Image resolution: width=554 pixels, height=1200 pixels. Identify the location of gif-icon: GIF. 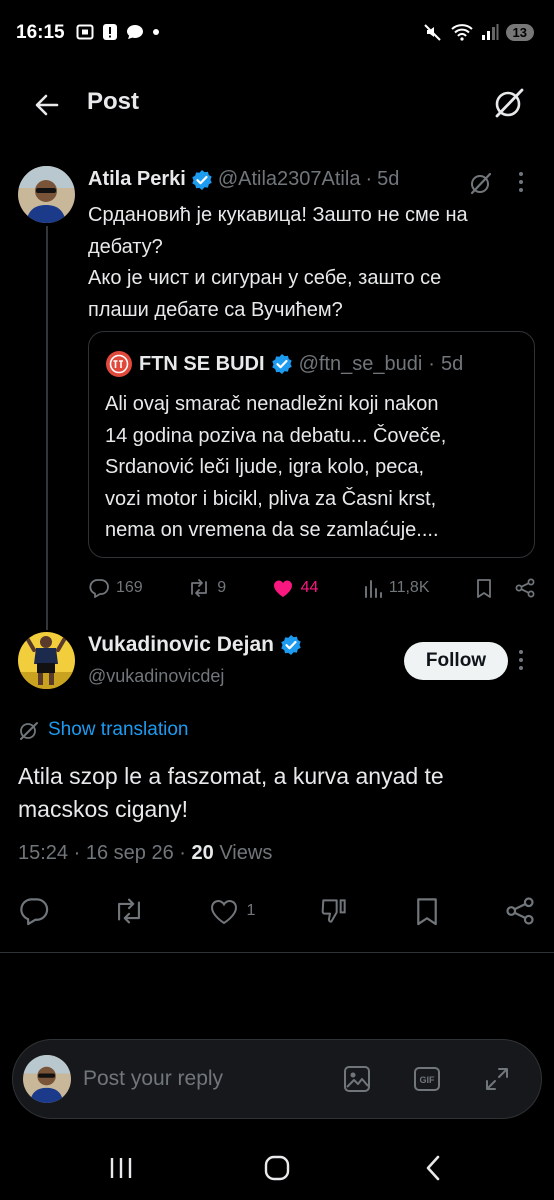
(427, 1079).